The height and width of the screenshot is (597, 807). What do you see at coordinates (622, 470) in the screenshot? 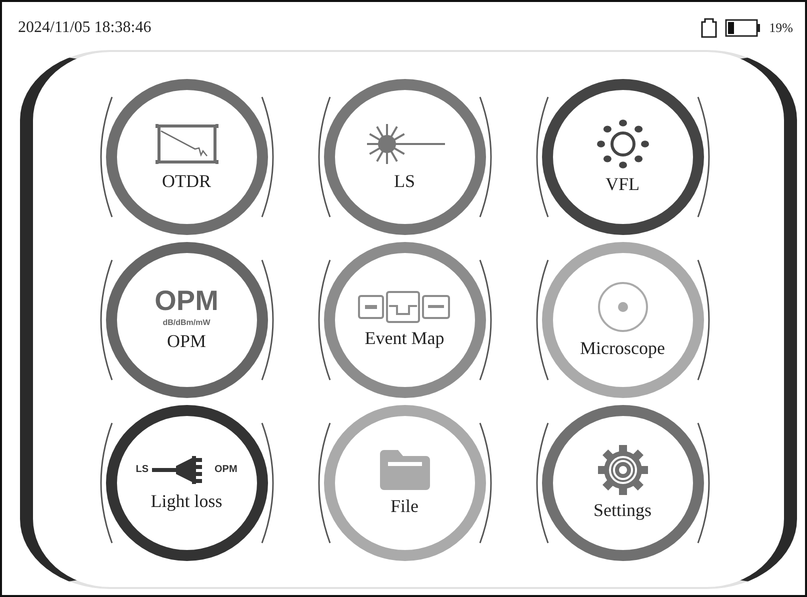
I see `gear-icon` at bounding box center [622, 470].